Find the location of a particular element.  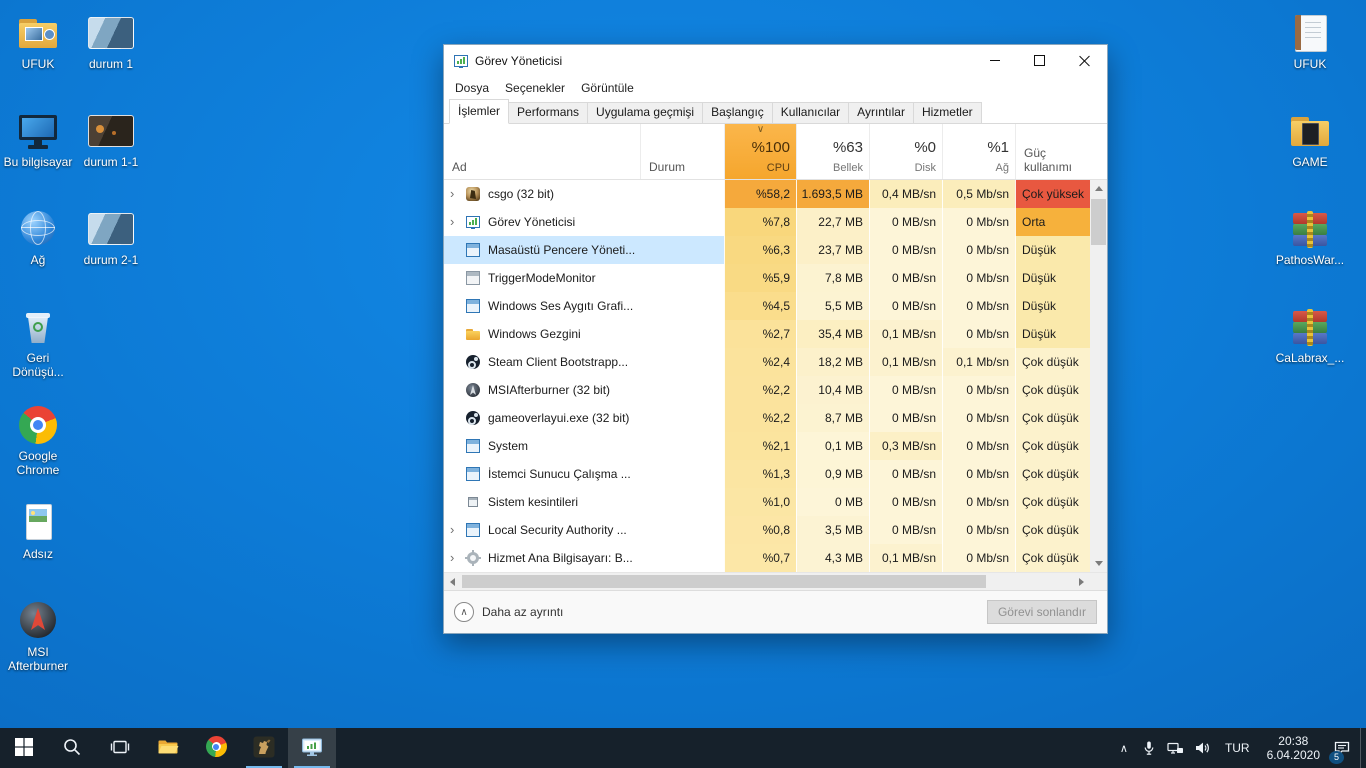

memory-cell: 0,1 MB is located at coordinates (832, 446).